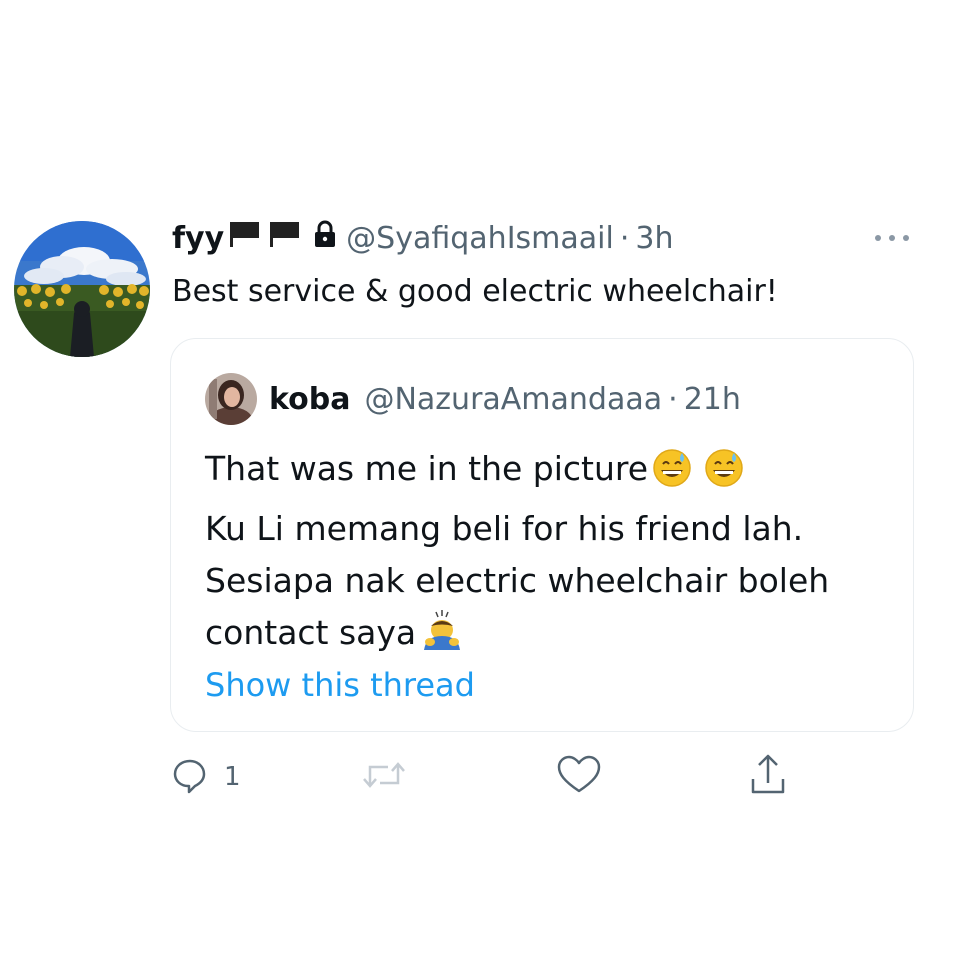  I want to click on share-button, so click(768, 777).